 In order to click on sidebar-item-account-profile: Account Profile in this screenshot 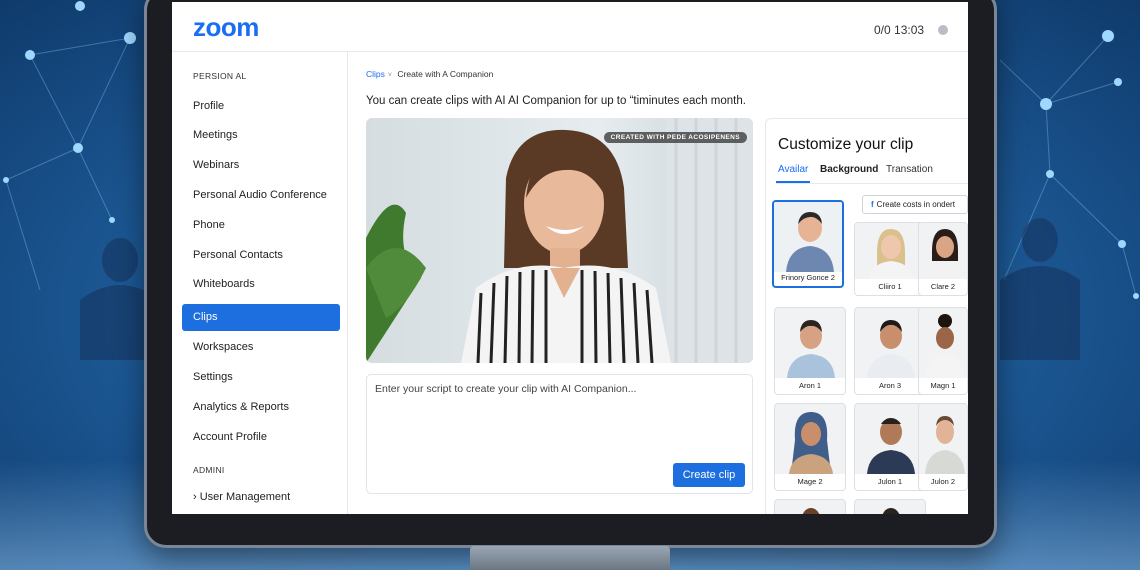, I will do `click(261, 437)`.